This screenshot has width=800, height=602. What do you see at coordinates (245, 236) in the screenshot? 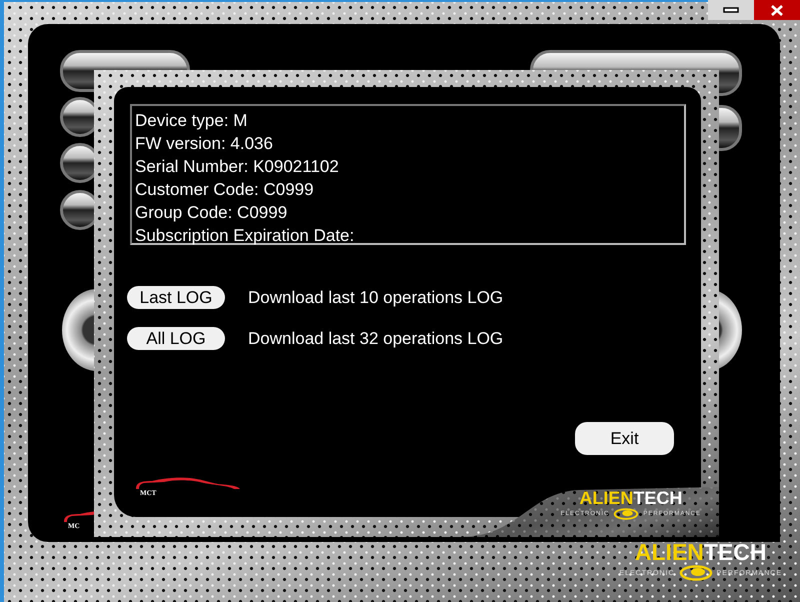
I see `info-line: Subscription Expiration Date:` at bounding box center [245, 236].